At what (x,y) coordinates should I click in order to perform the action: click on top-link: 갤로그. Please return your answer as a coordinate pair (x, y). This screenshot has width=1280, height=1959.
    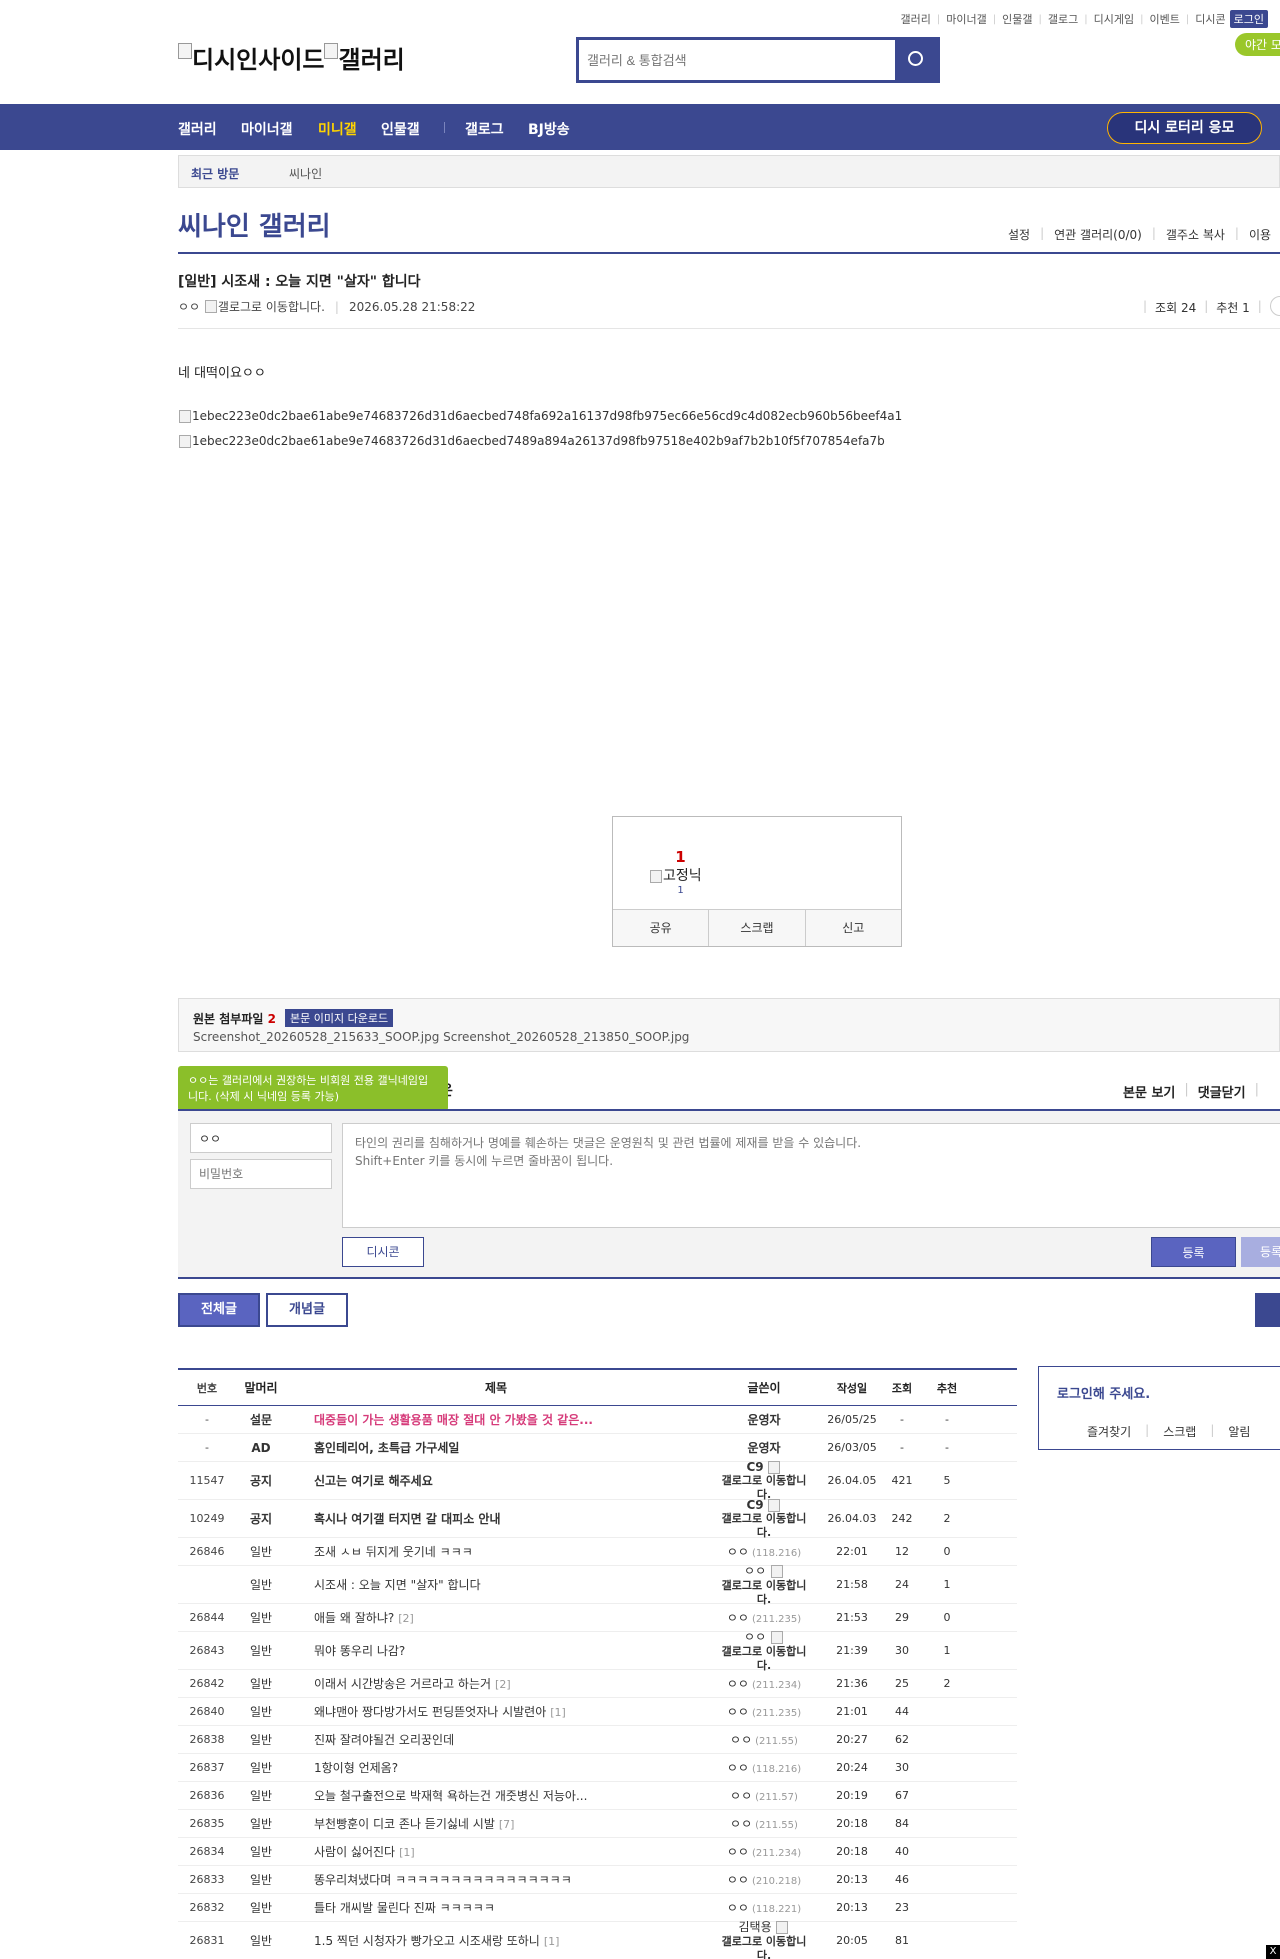
    Looking at the image, I should click on (1063, 19).